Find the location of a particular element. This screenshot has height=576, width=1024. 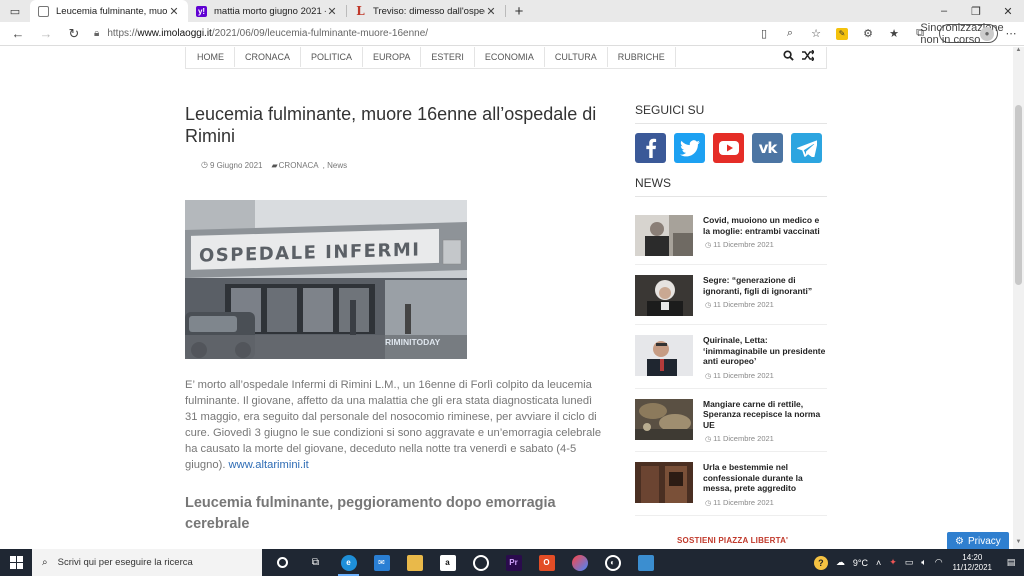

amazon-icon: a is located at coordinates (447, 562).